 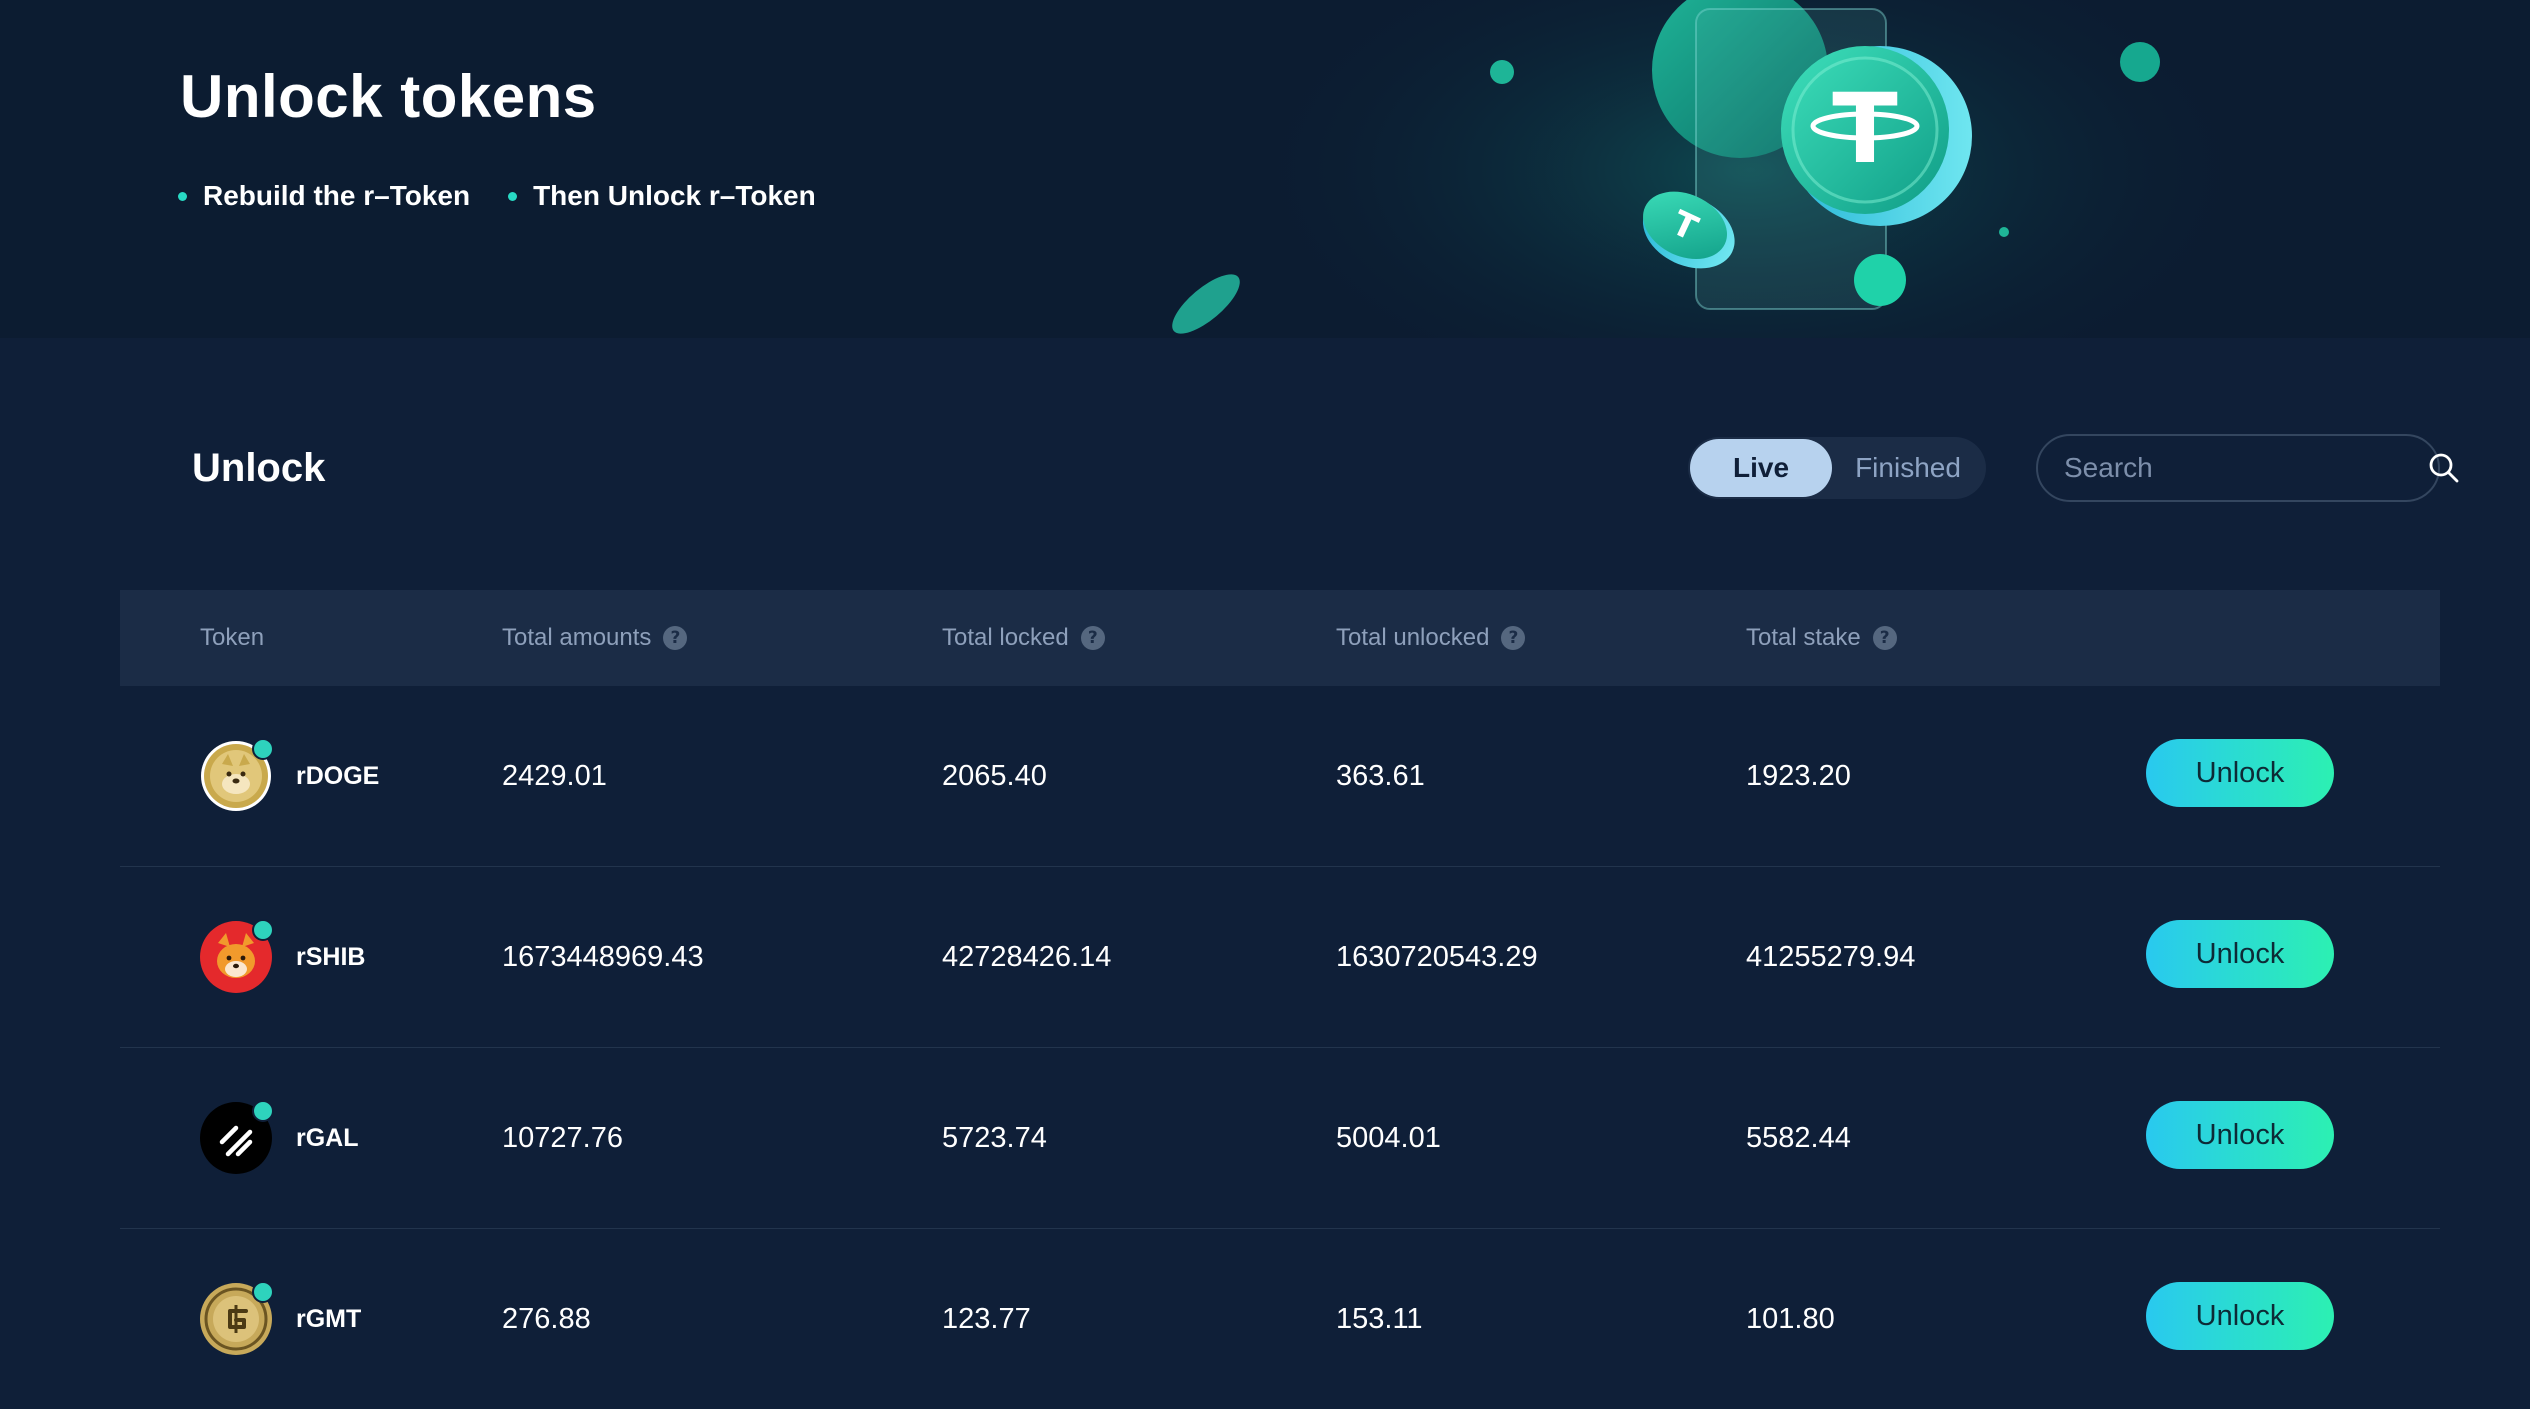 I want to click on token-name: rGMT, so click(x=329, y=1318).